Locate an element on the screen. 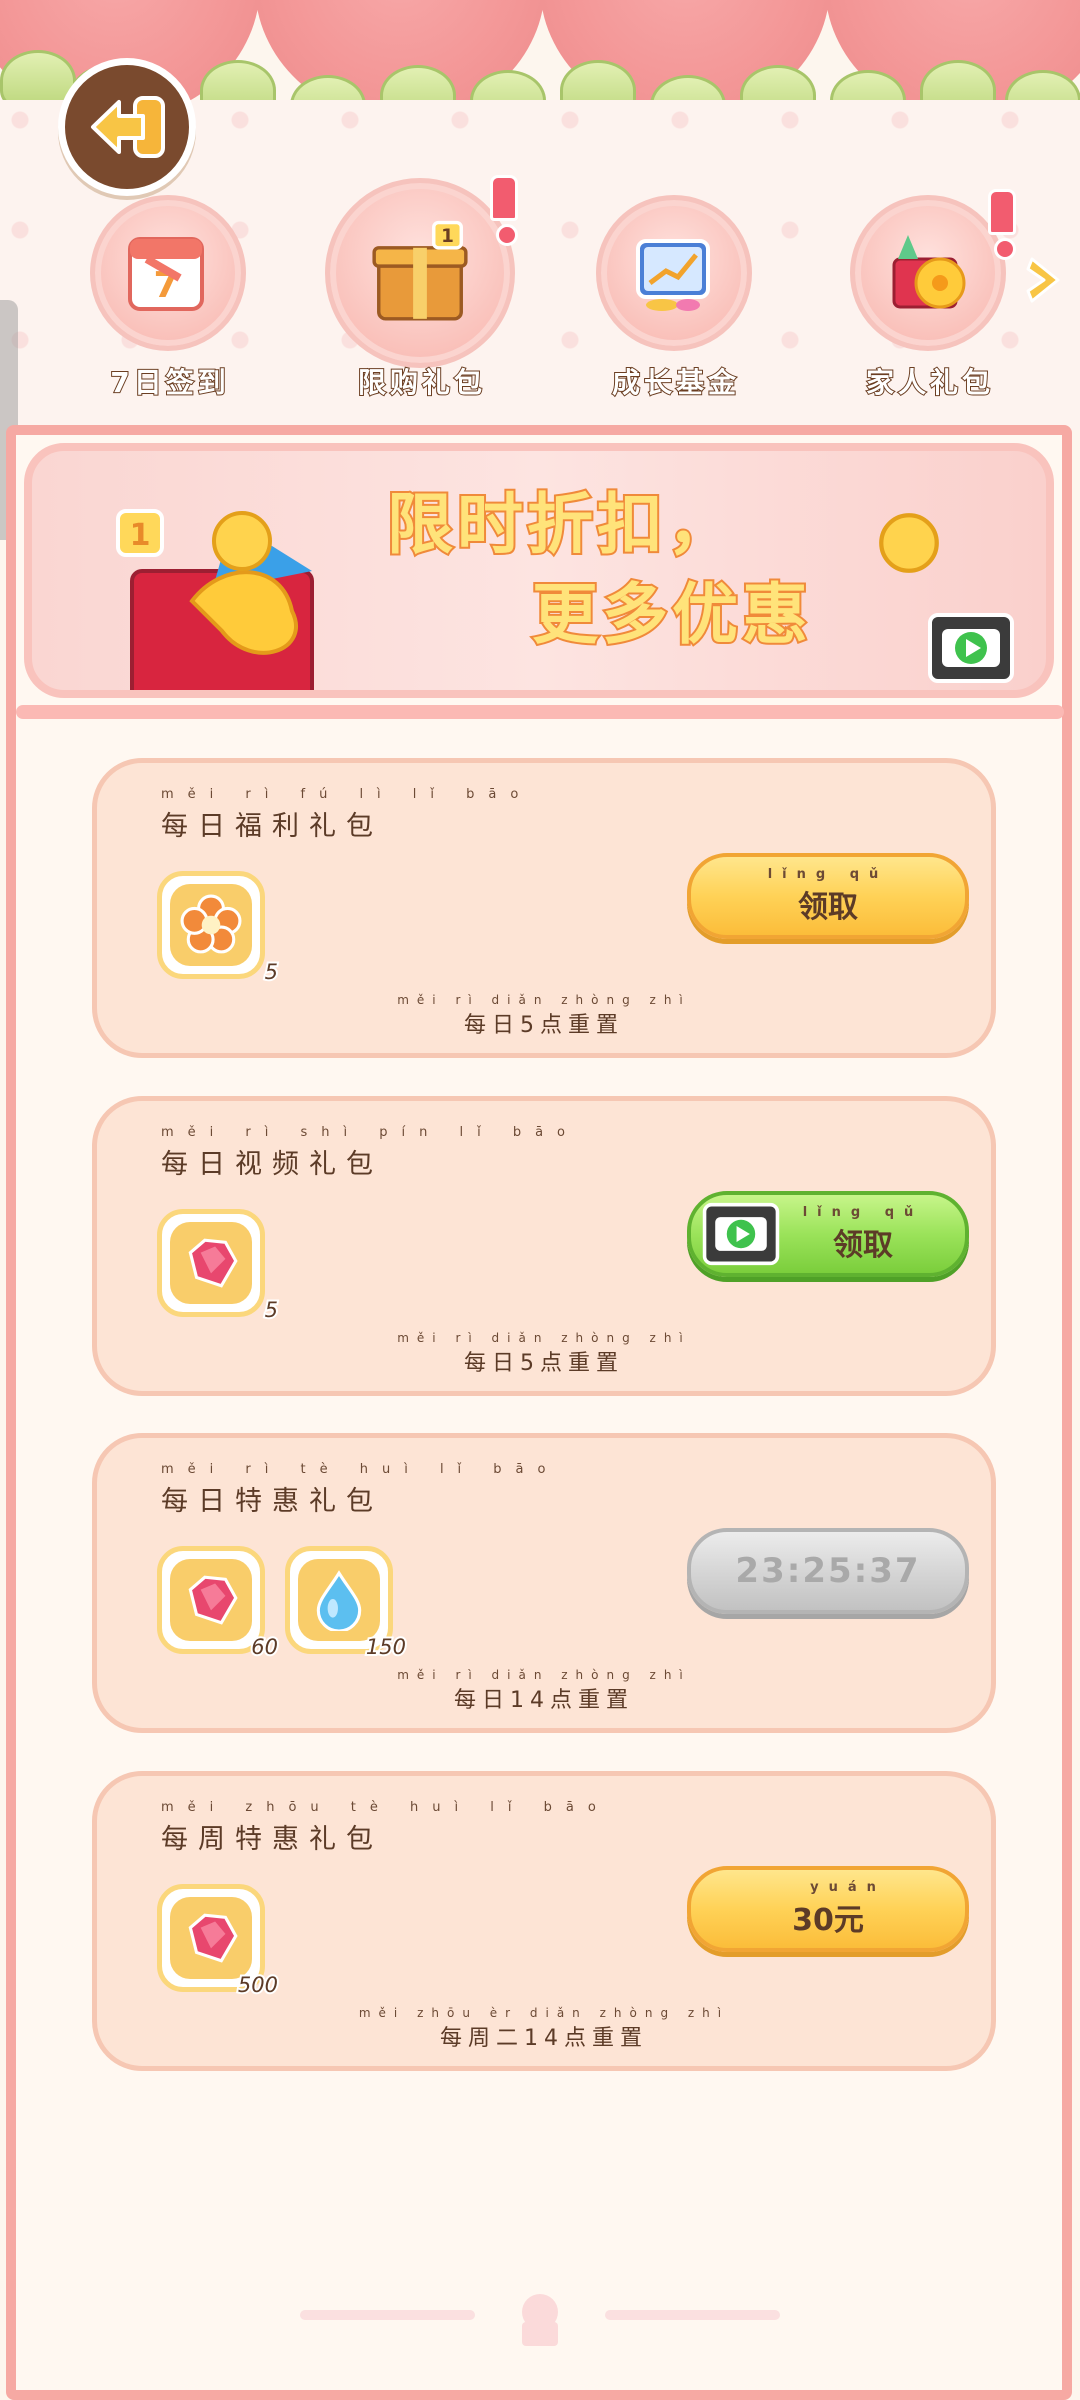 Image resolution: width=1080 pixels, height=2400 pixels. coin-icon is located at coordinates (909, 543).